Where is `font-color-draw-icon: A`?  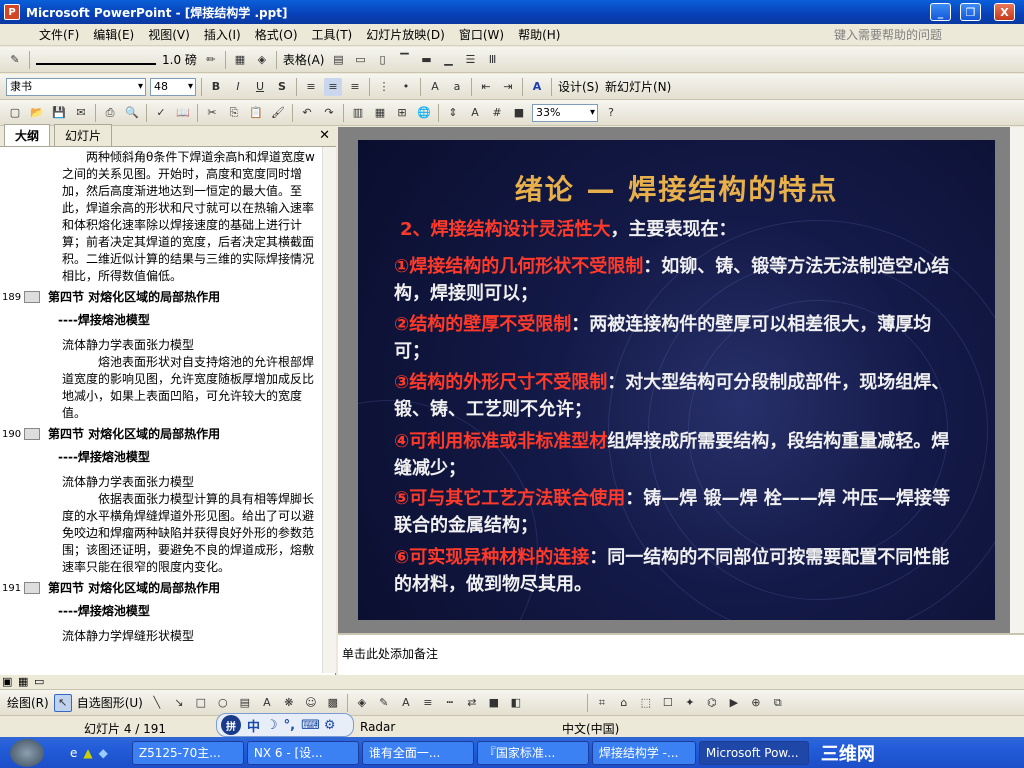
font-color-draw-icon: A is located at coordinates (406, 703).